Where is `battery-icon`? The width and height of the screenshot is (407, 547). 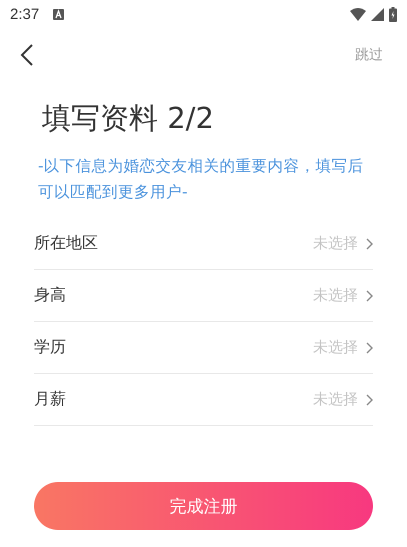
battery-icon is located at coordinates (393, 14).